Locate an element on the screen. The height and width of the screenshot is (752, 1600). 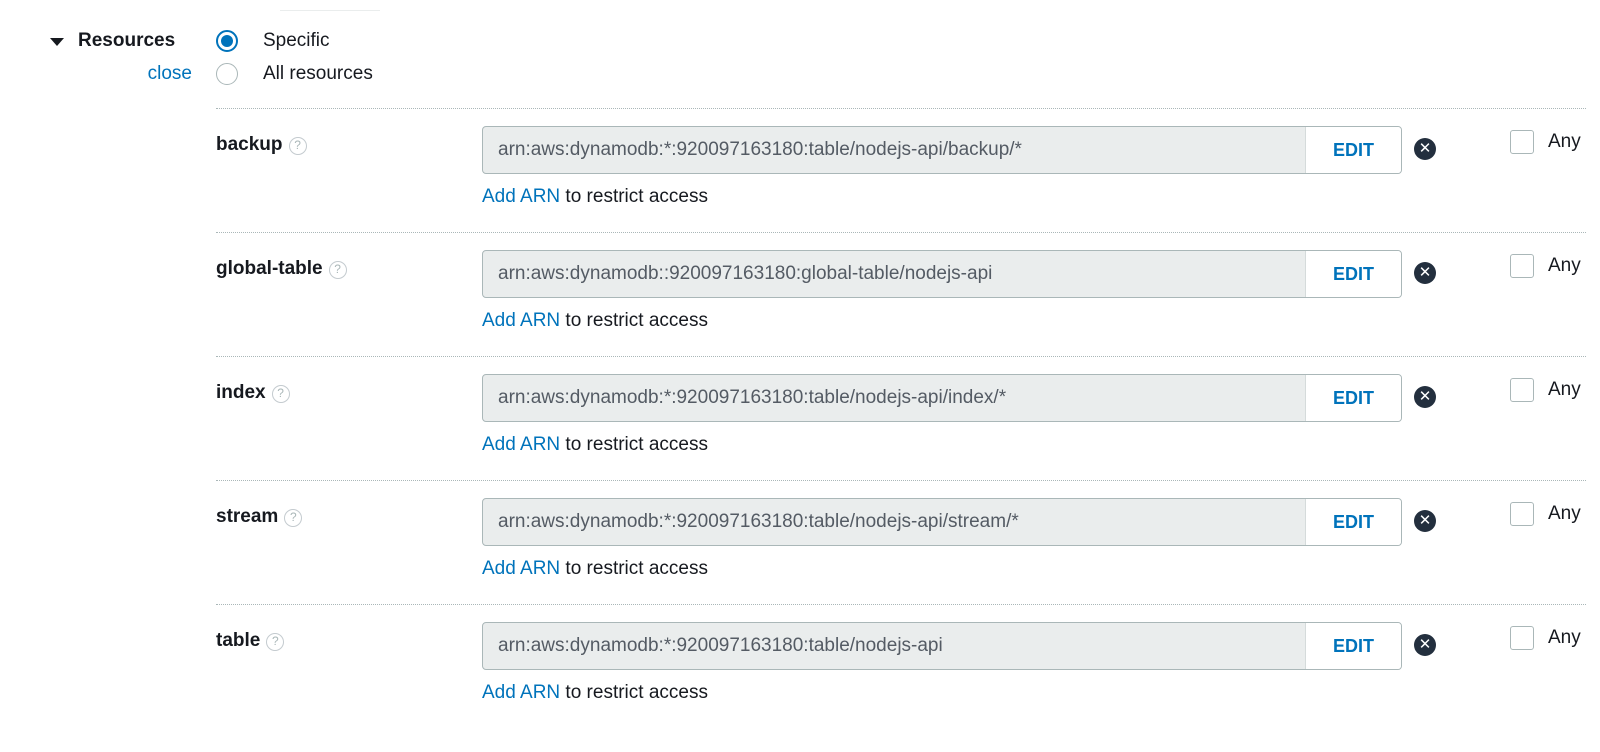
resource-label: table ? is located at coordinates (250, 641).